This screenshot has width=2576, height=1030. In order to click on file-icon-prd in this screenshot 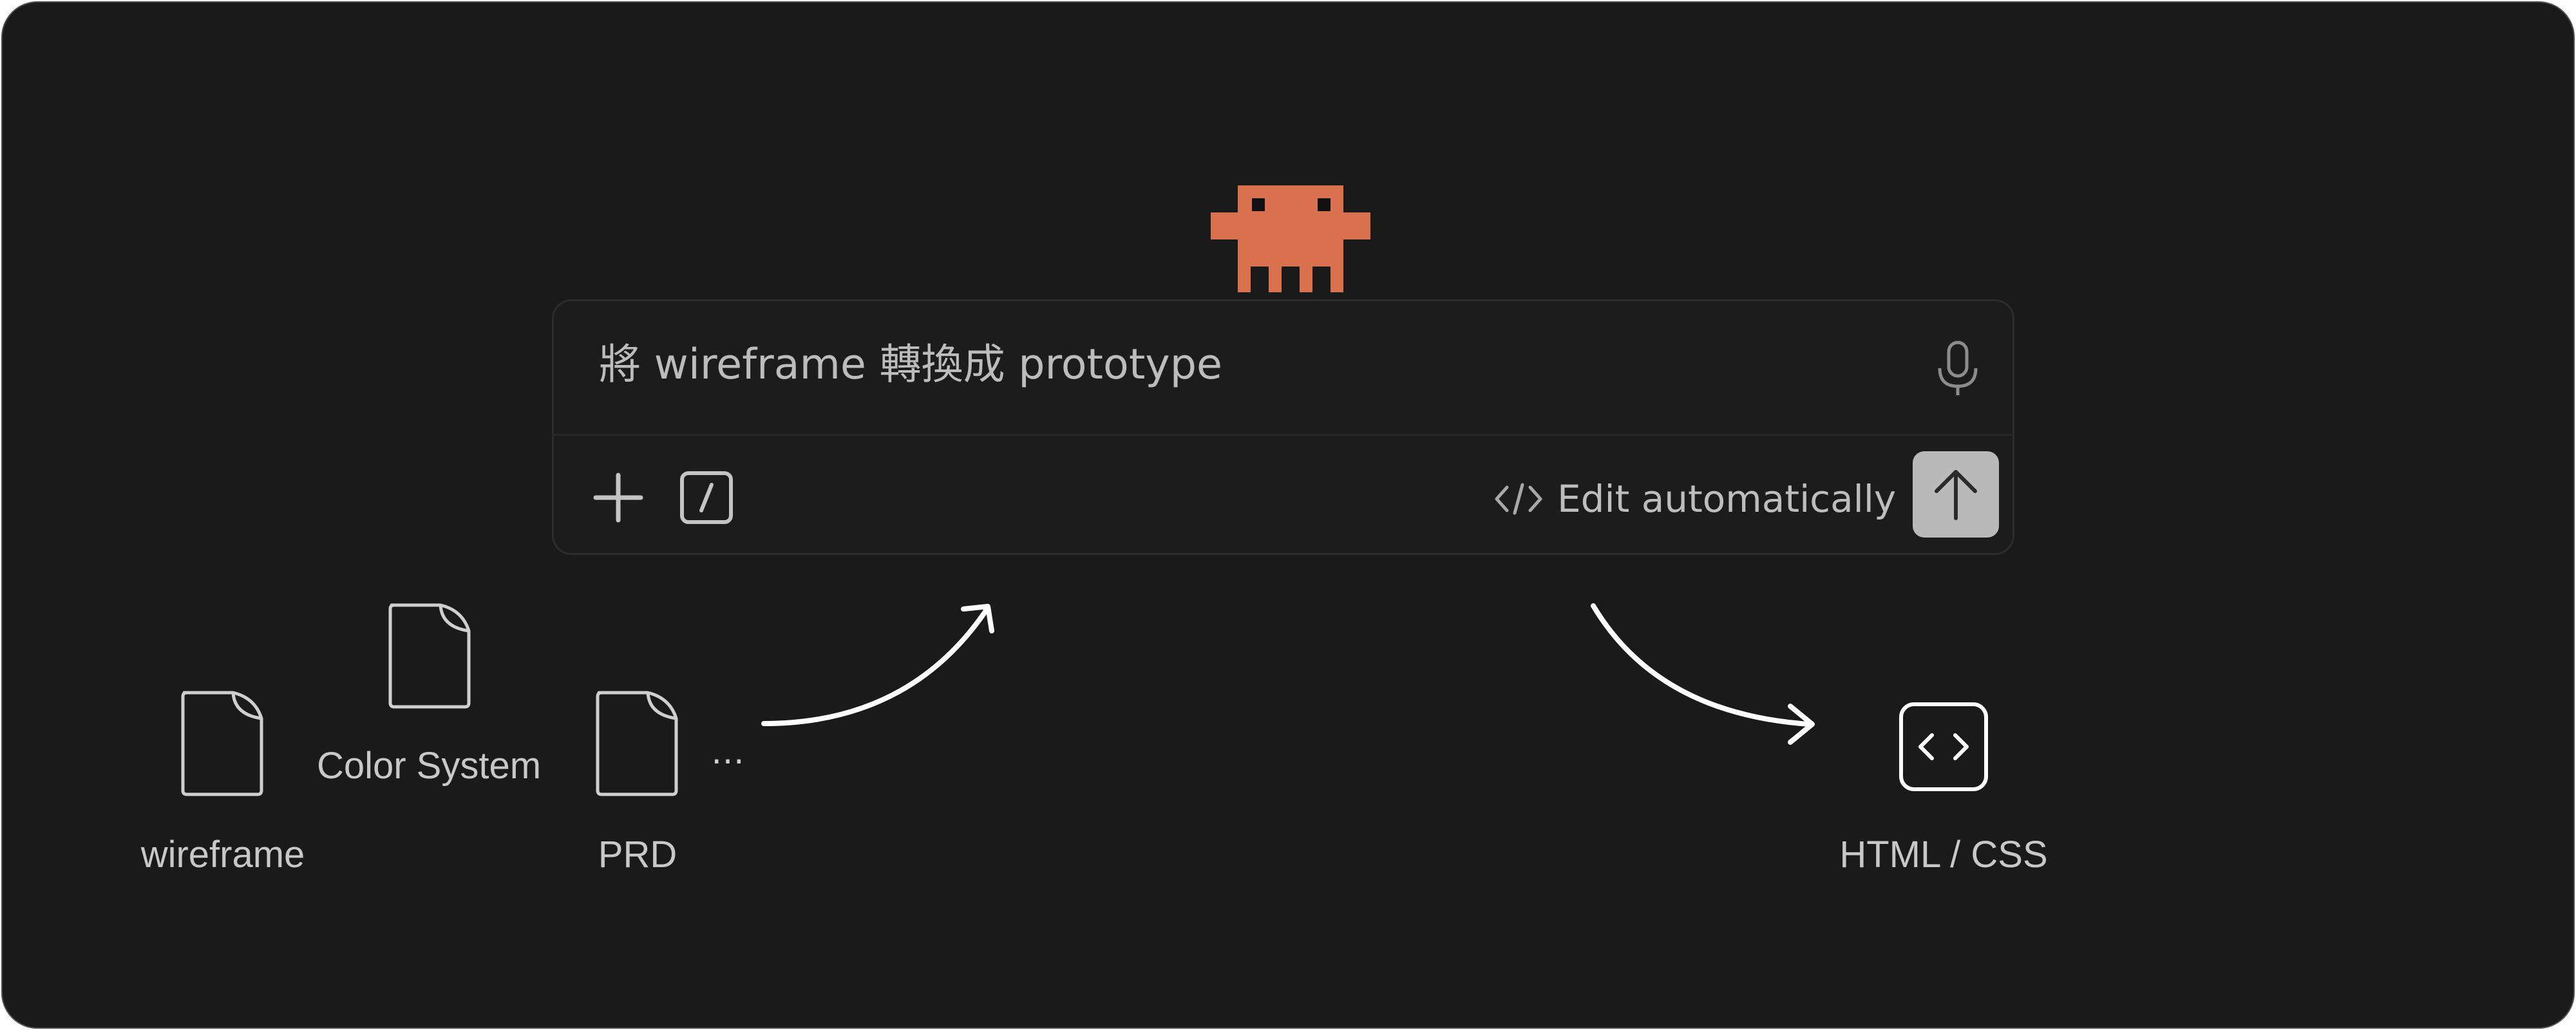, I will do `click(637, 743)`.